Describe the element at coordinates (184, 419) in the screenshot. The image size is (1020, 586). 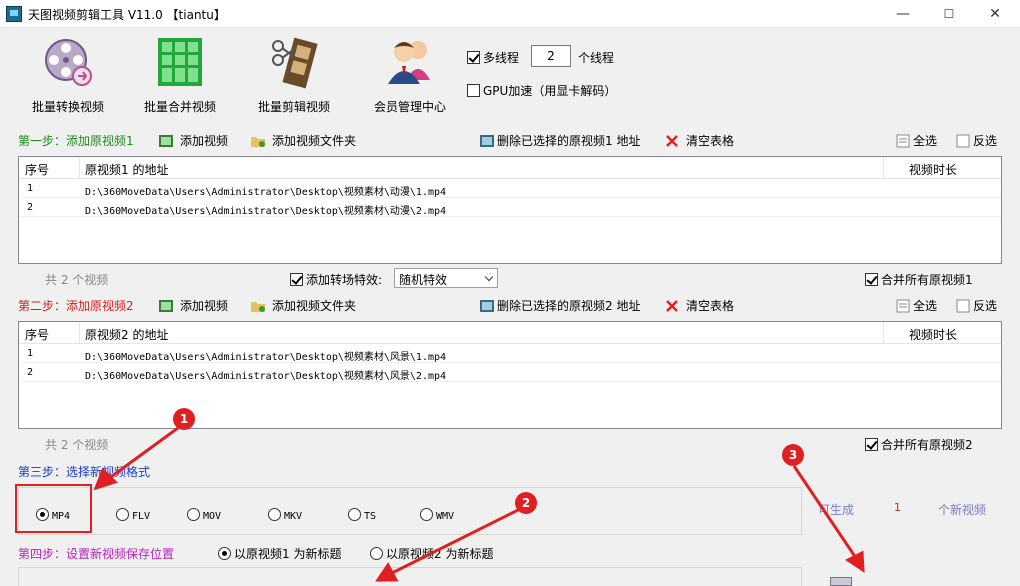
I see `annotation-badge-1: 1` at that location.